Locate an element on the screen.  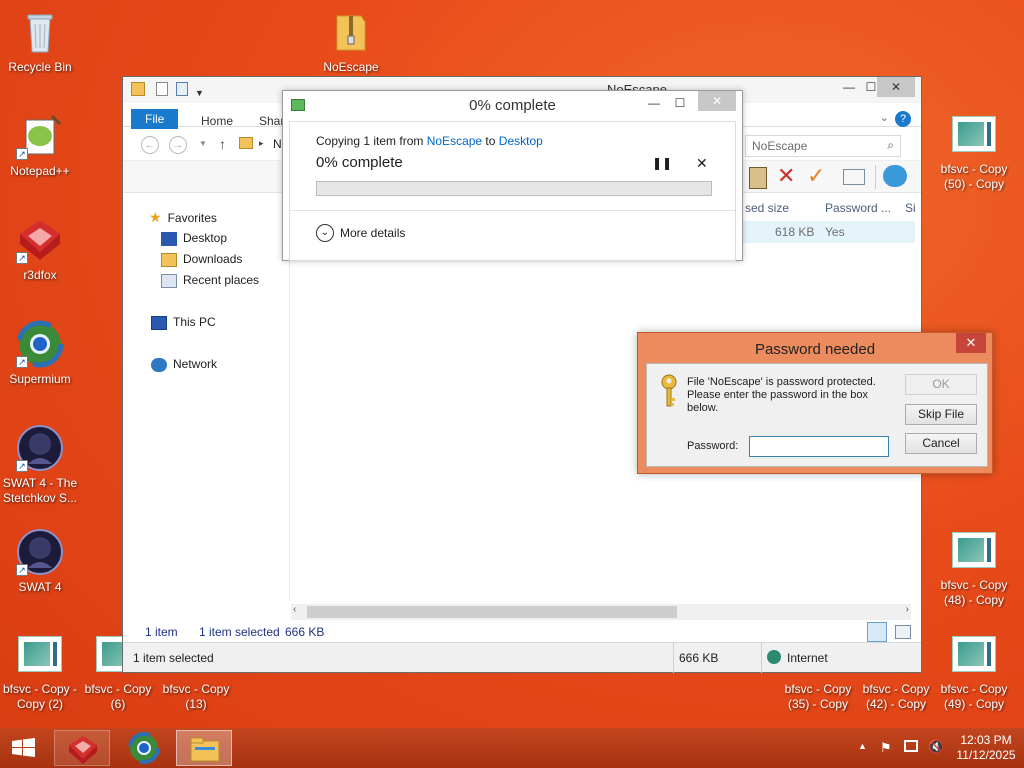
recycle-bin-icon is located at coordinates (40, 32).